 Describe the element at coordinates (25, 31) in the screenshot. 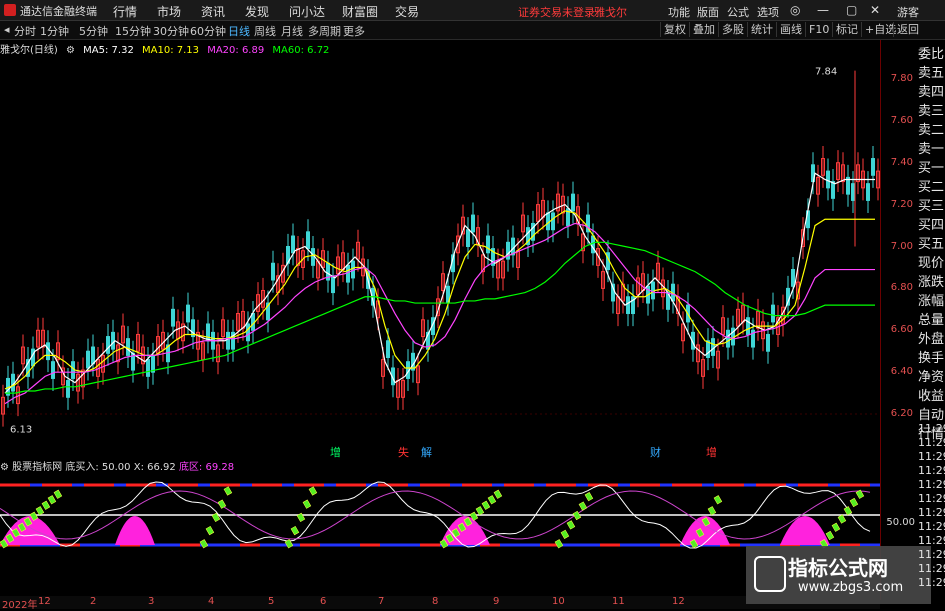

I see `period-intraday: 分时` at that location.